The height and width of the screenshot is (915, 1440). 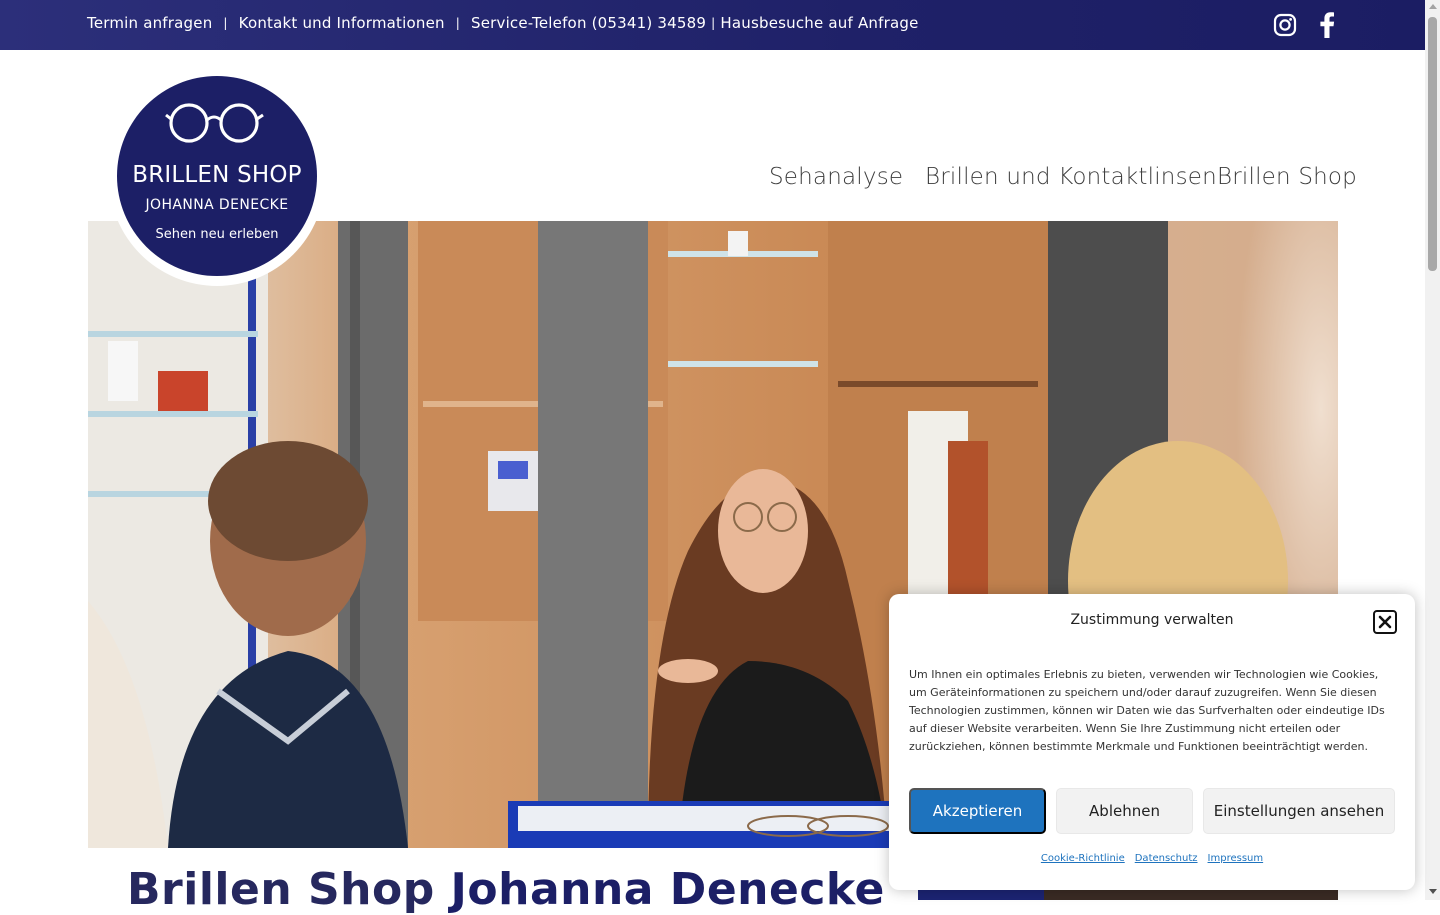 I want to click on deny-button: Ablehnen, so click(x=1124, y=811).